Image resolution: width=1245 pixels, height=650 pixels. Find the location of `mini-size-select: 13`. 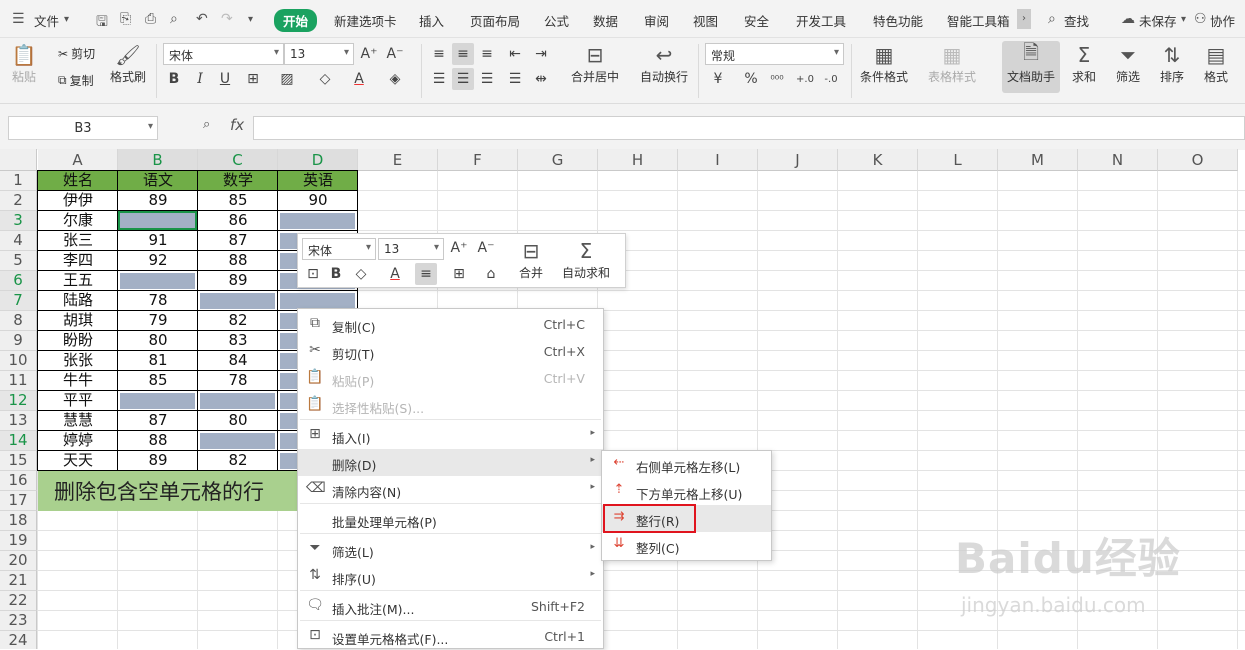

mini-size-select: 13 is located at coordinates (411, 249).